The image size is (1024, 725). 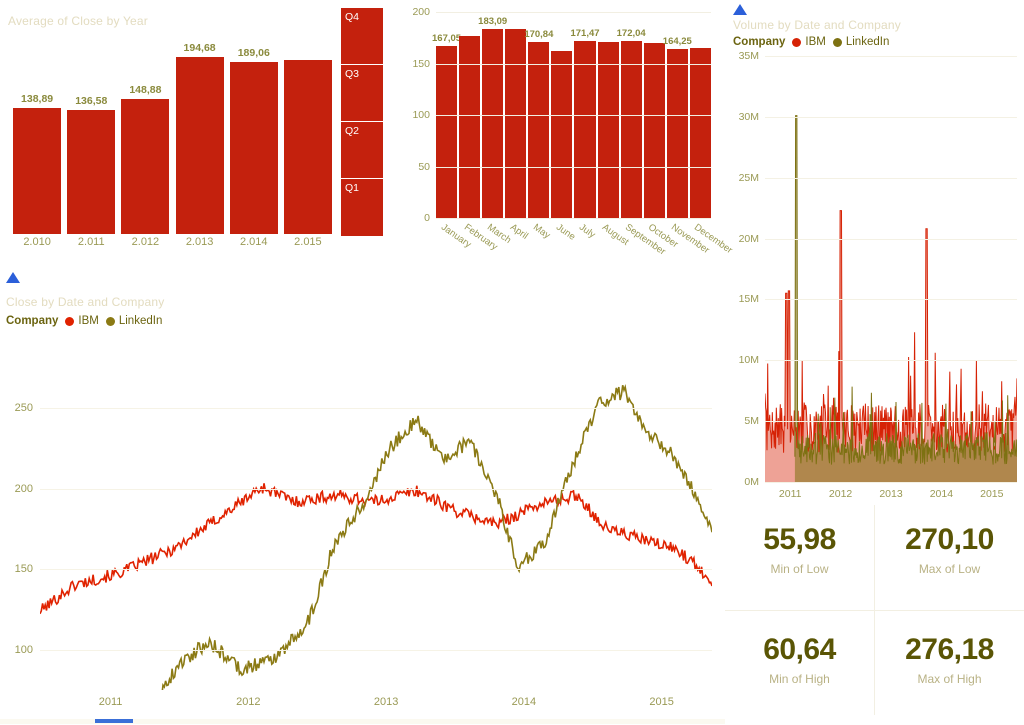 What do you see at coordinates (891, 494) in the screenshot?
I see `volume-x-axis-tick: 2013` at bounding box center [891, 494].